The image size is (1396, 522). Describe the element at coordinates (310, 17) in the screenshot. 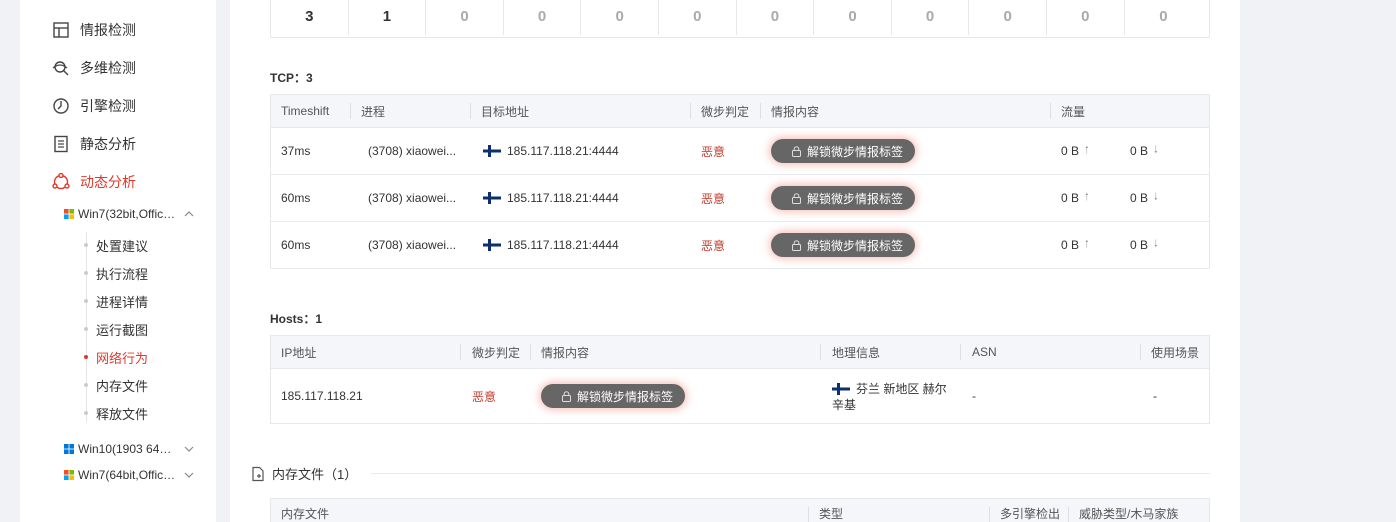

I see `count-value: 3` at that location.